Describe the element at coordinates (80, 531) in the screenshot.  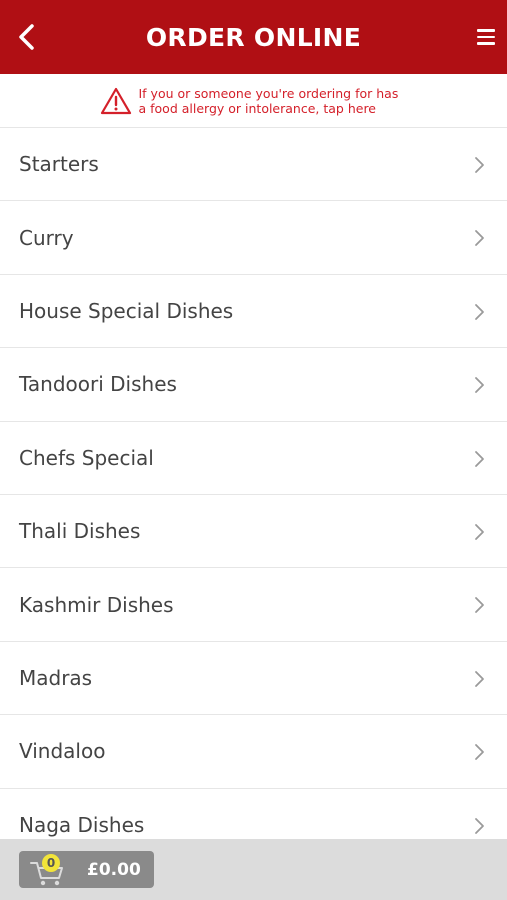
I see `menu-category-label: Thali Dishes` at that location.